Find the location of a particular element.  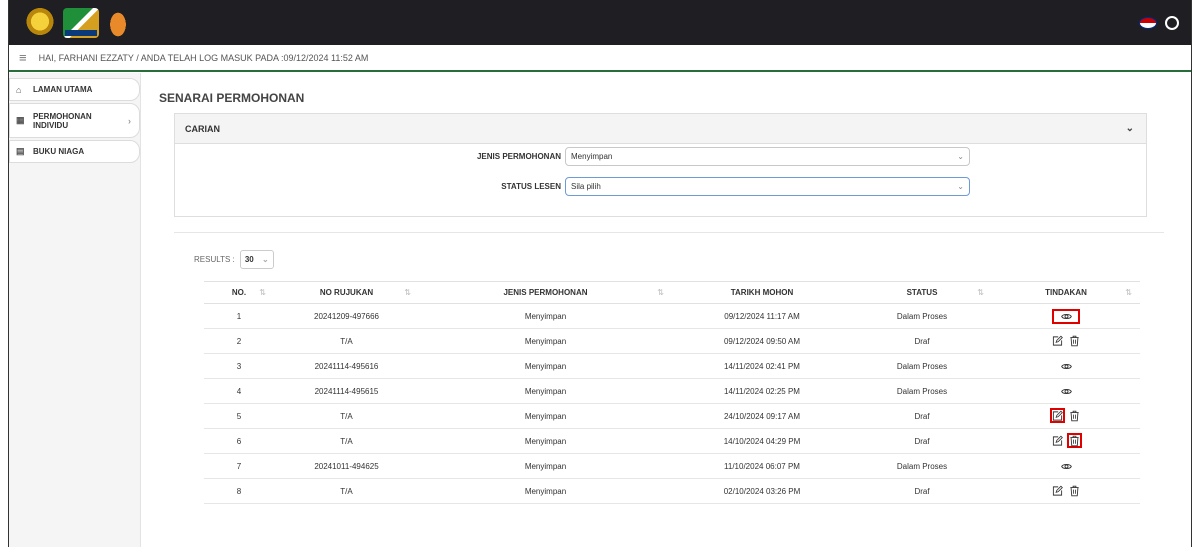

status-lesen-select: Sila pilih ⌄ is located at coordinates (767, 186).